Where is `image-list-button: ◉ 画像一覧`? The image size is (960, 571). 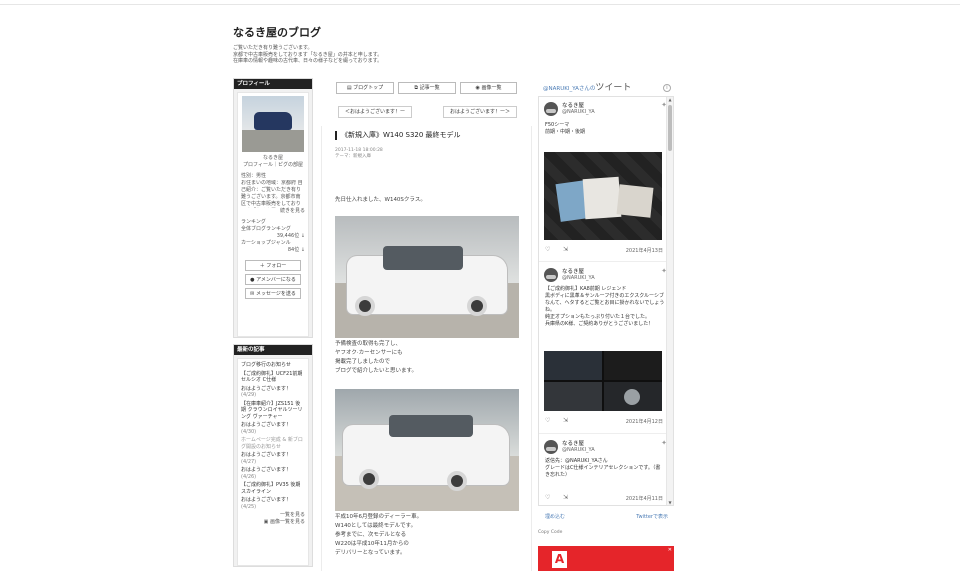 image-list-button: ◉ 画像一覧 is located at coordinates (488, 88).